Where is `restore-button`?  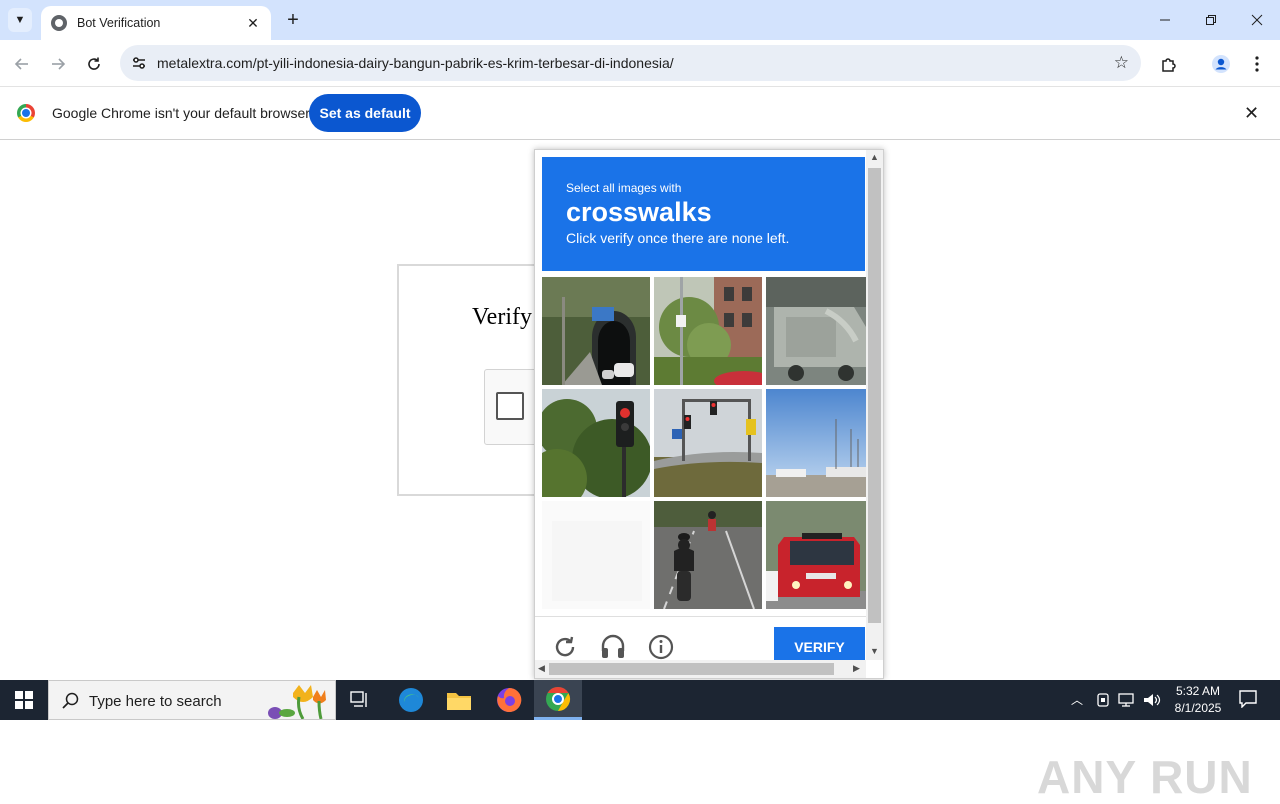
restore-button is located at coordinates (1211, 20).